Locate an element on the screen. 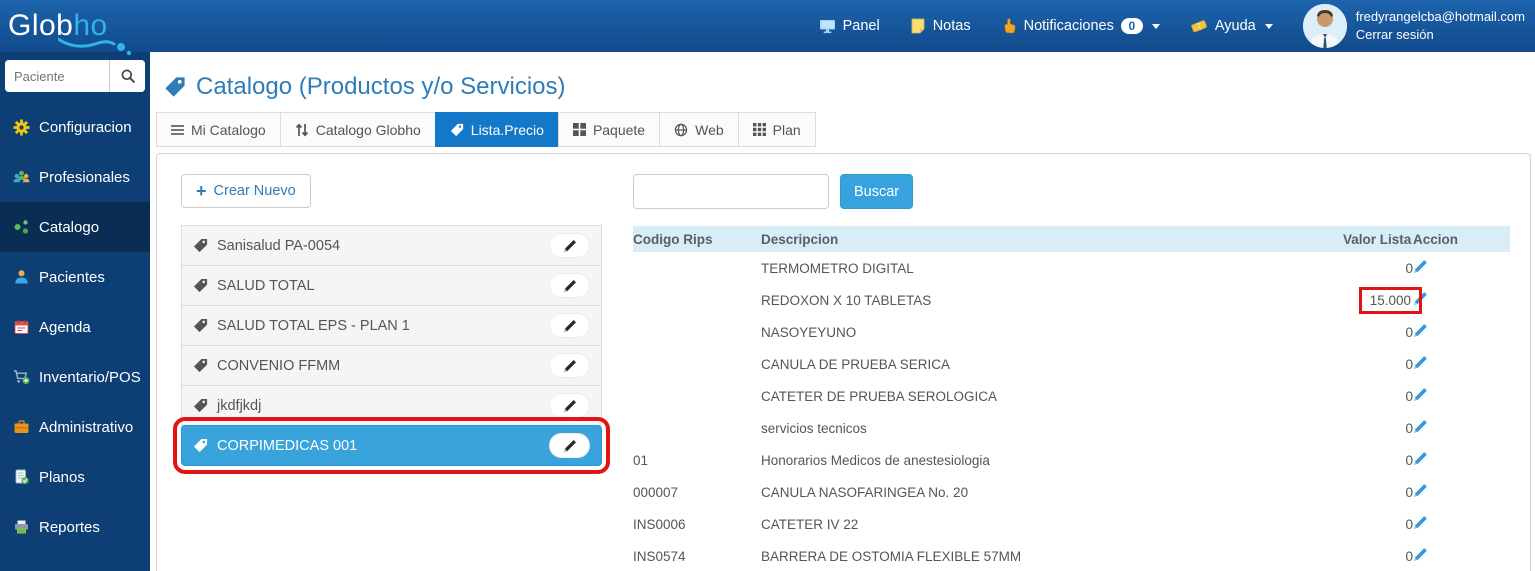 This screenshot has width=1535, height=571. pricelist-item-label: jkdfjkdj is located at coordinates (239, 405).